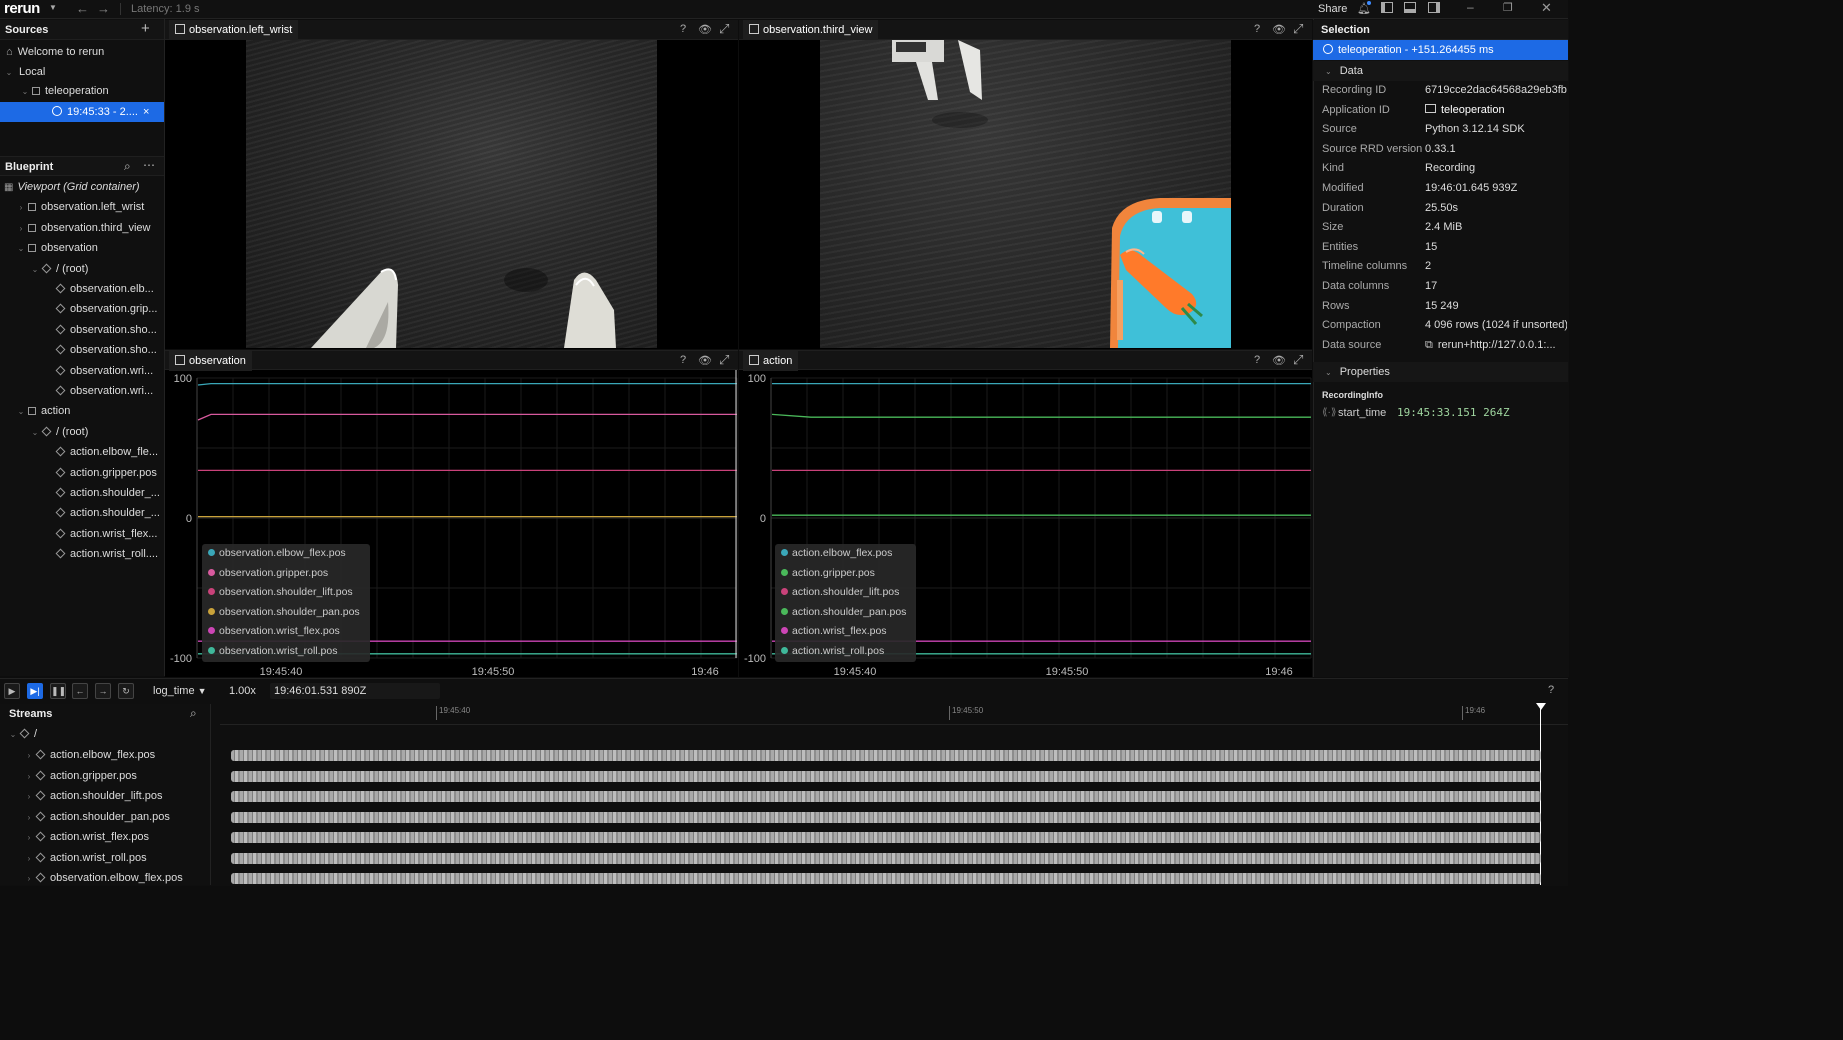  Describe the element at coordinates (68, 776) in the screenshot. I see `stream-row: › action.gripper.pos` at that location.